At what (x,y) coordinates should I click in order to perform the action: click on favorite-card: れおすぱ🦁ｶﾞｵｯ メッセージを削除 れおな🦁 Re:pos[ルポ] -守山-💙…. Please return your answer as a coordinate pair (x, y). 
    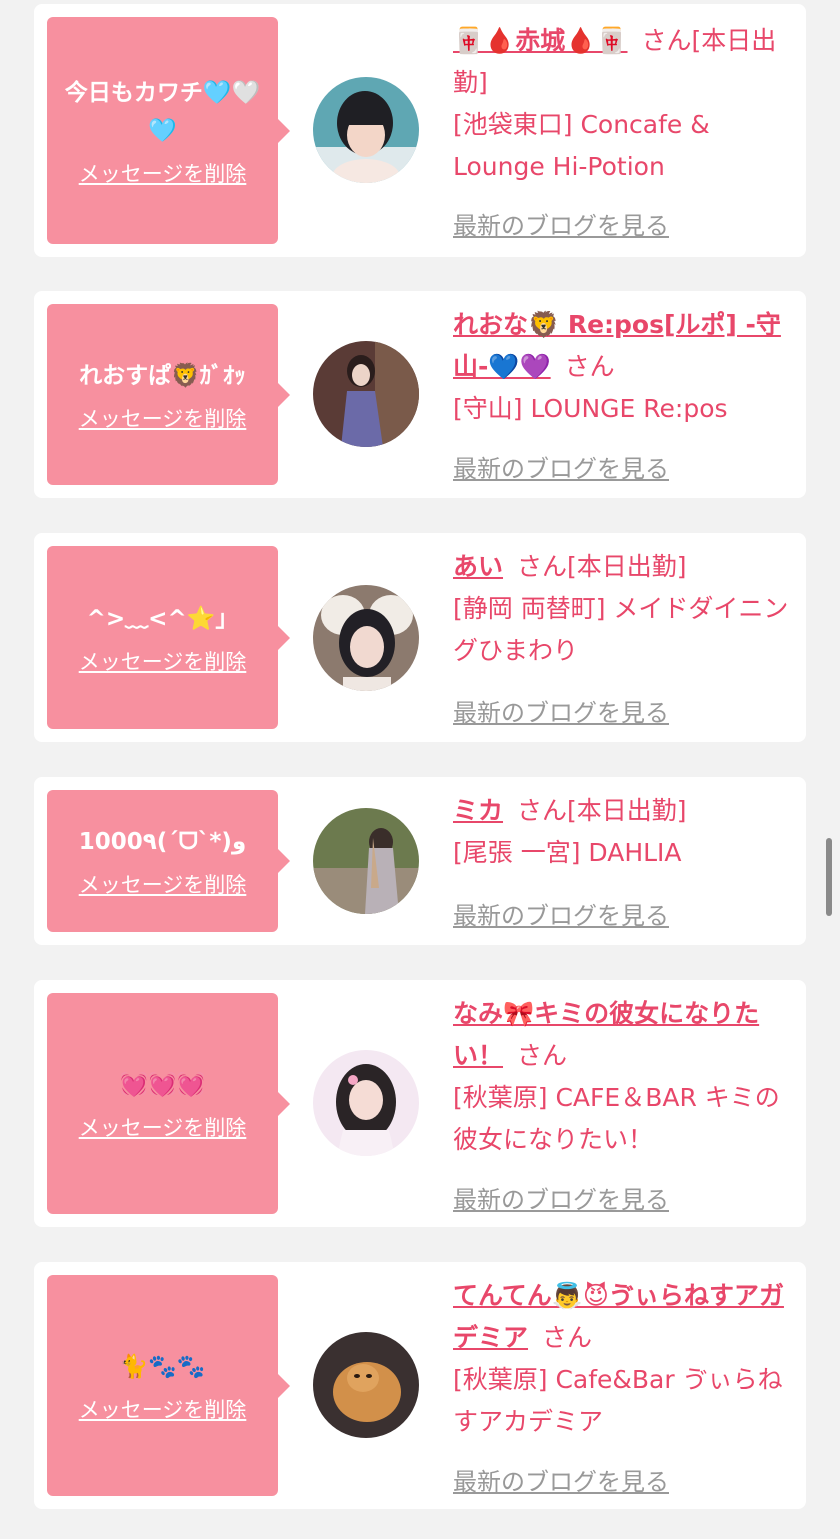
    Looking at the image, I should click on (420, 394).